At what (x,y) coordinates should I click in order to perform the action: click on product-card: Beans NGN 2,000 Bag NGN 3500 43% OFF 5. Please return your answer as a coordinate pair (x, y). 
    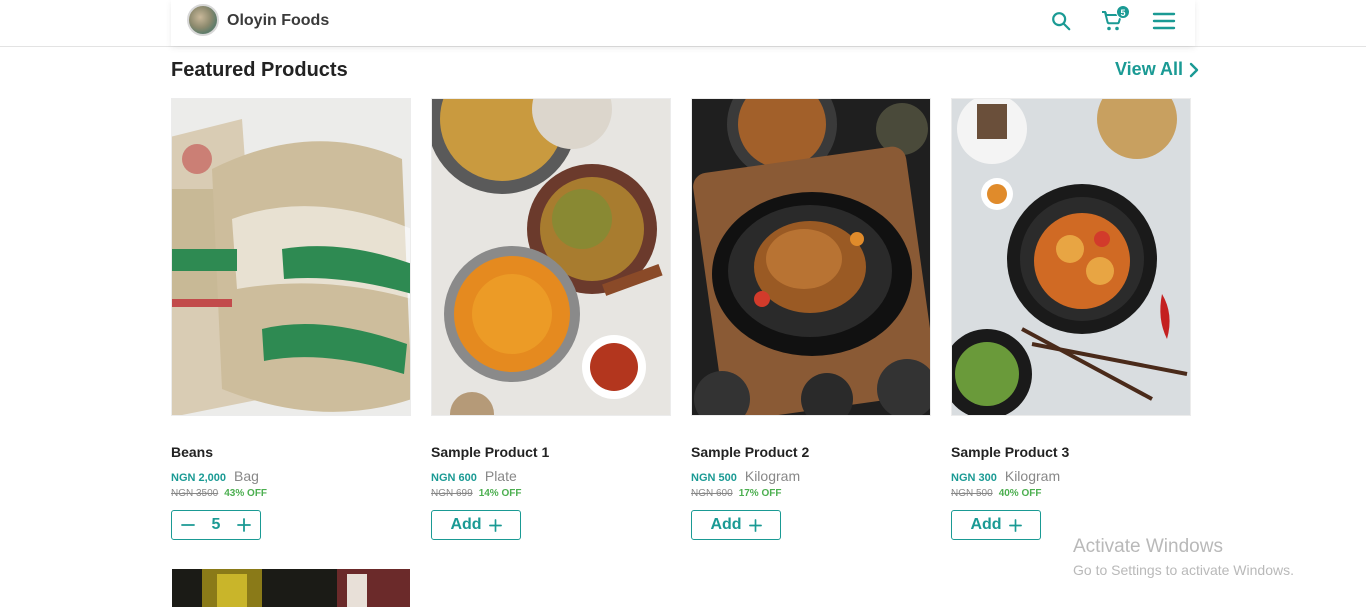
    Looking at the image, I should click on (291, 319).